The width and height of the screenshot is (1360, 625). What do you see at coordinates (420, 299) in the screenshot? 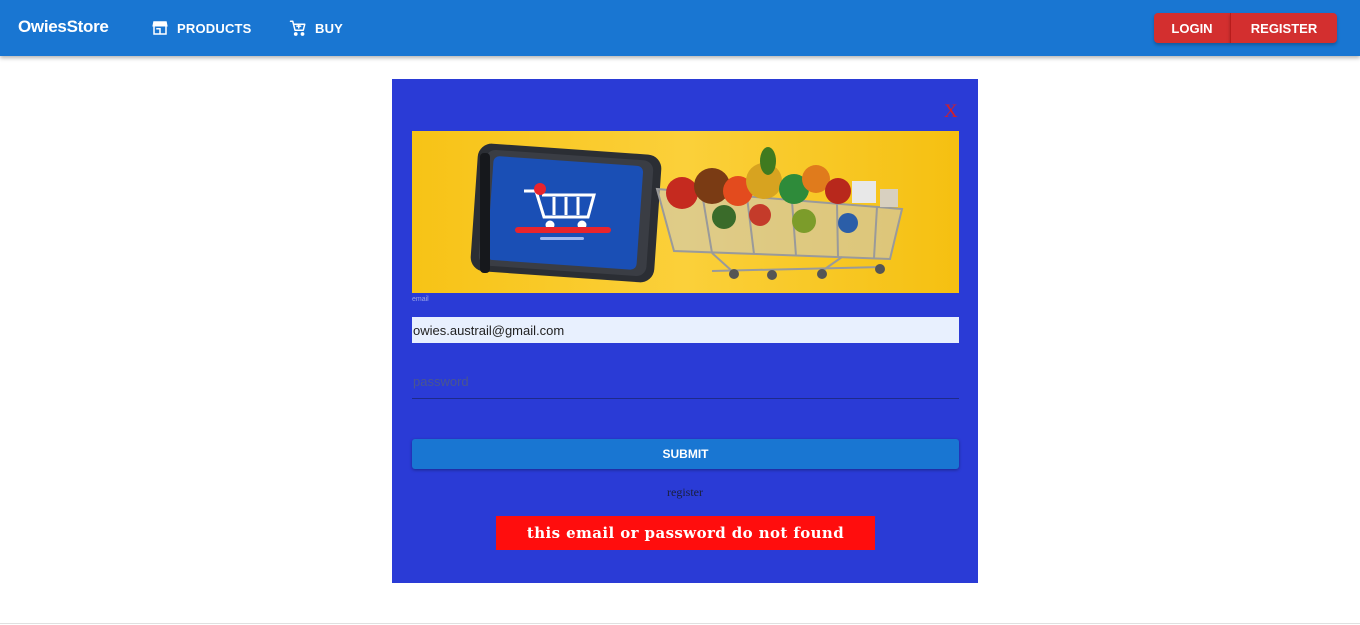
I see `email-label: email` at bounding box center [420, 299].